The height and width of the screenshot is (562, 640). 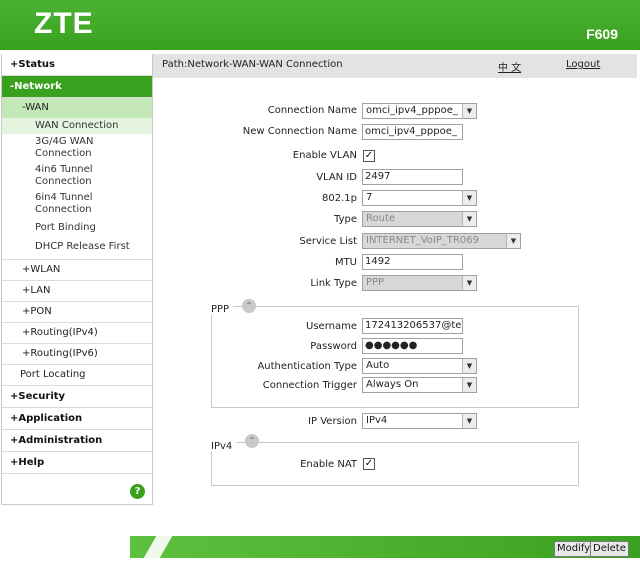 What do you see at coordinates (412, 262) in the screenshot?
I see `mtu-input: 1492` at bounding box center [412, 262].